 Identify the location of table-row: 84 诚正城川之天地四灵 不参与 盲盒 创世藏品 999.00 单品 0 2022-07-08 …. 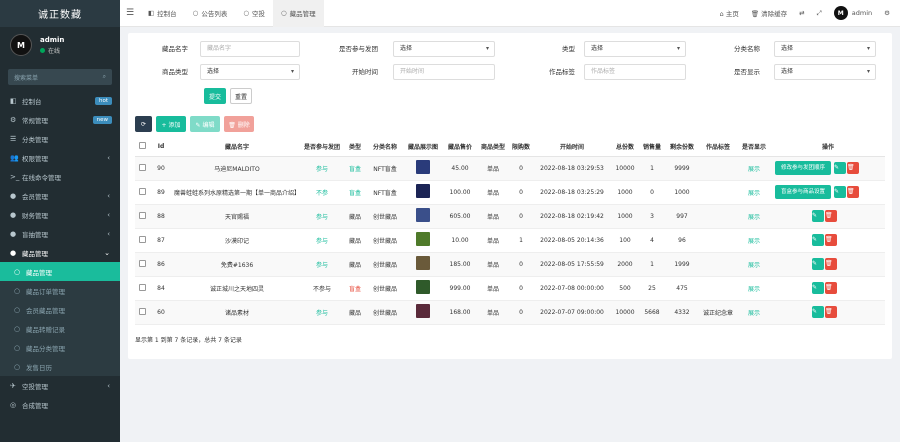
(510, 288).